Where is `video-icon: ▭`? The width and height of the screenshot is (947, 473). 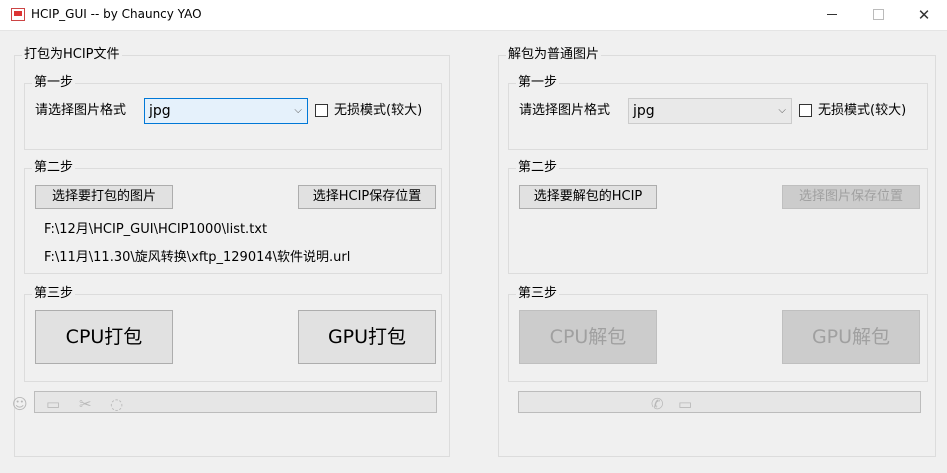 video-icon: ▭ is located at coordinates (685, 404).